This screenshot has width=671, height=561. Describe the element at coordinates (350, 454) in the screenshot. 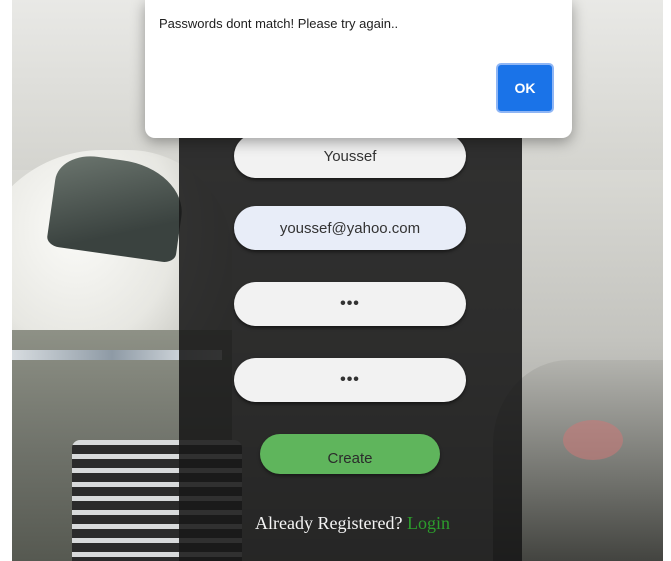

I see `create-button: Create` at that location.